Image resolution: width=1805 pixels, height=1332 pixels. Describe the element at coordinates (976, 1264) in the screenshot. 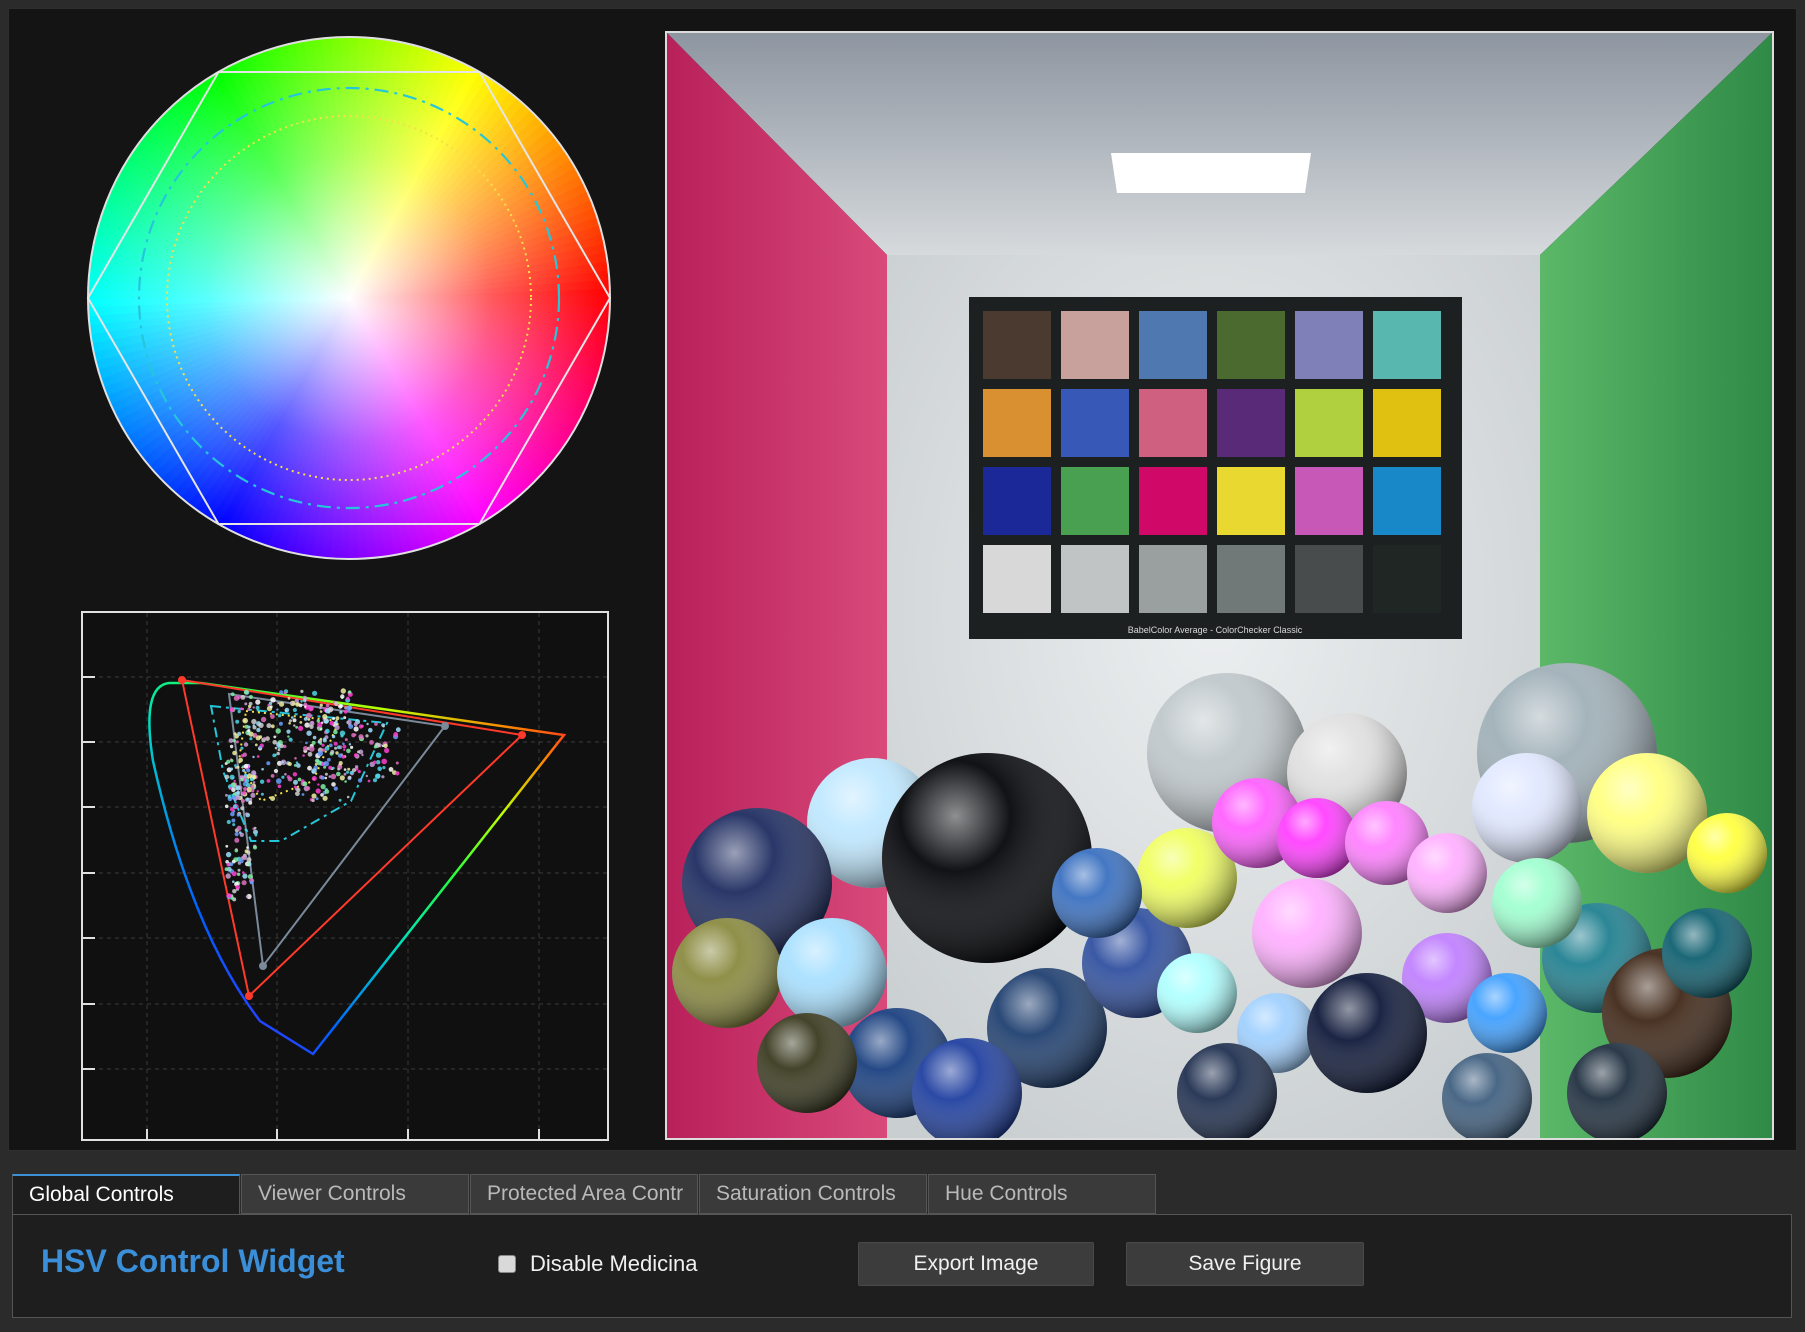

I see `export-image-button: Export Image` at that location.